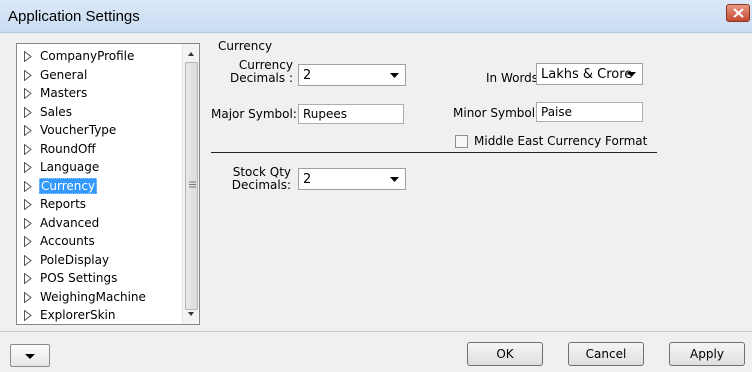 This screenshot has height=372, width=752. I want to click on category-item-poledisplay: PoleDisplay, so click(99, 260).